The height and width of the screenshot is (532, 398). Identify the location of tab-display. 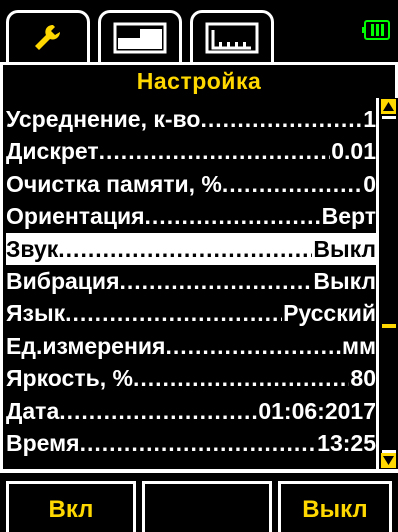
(140, 36).